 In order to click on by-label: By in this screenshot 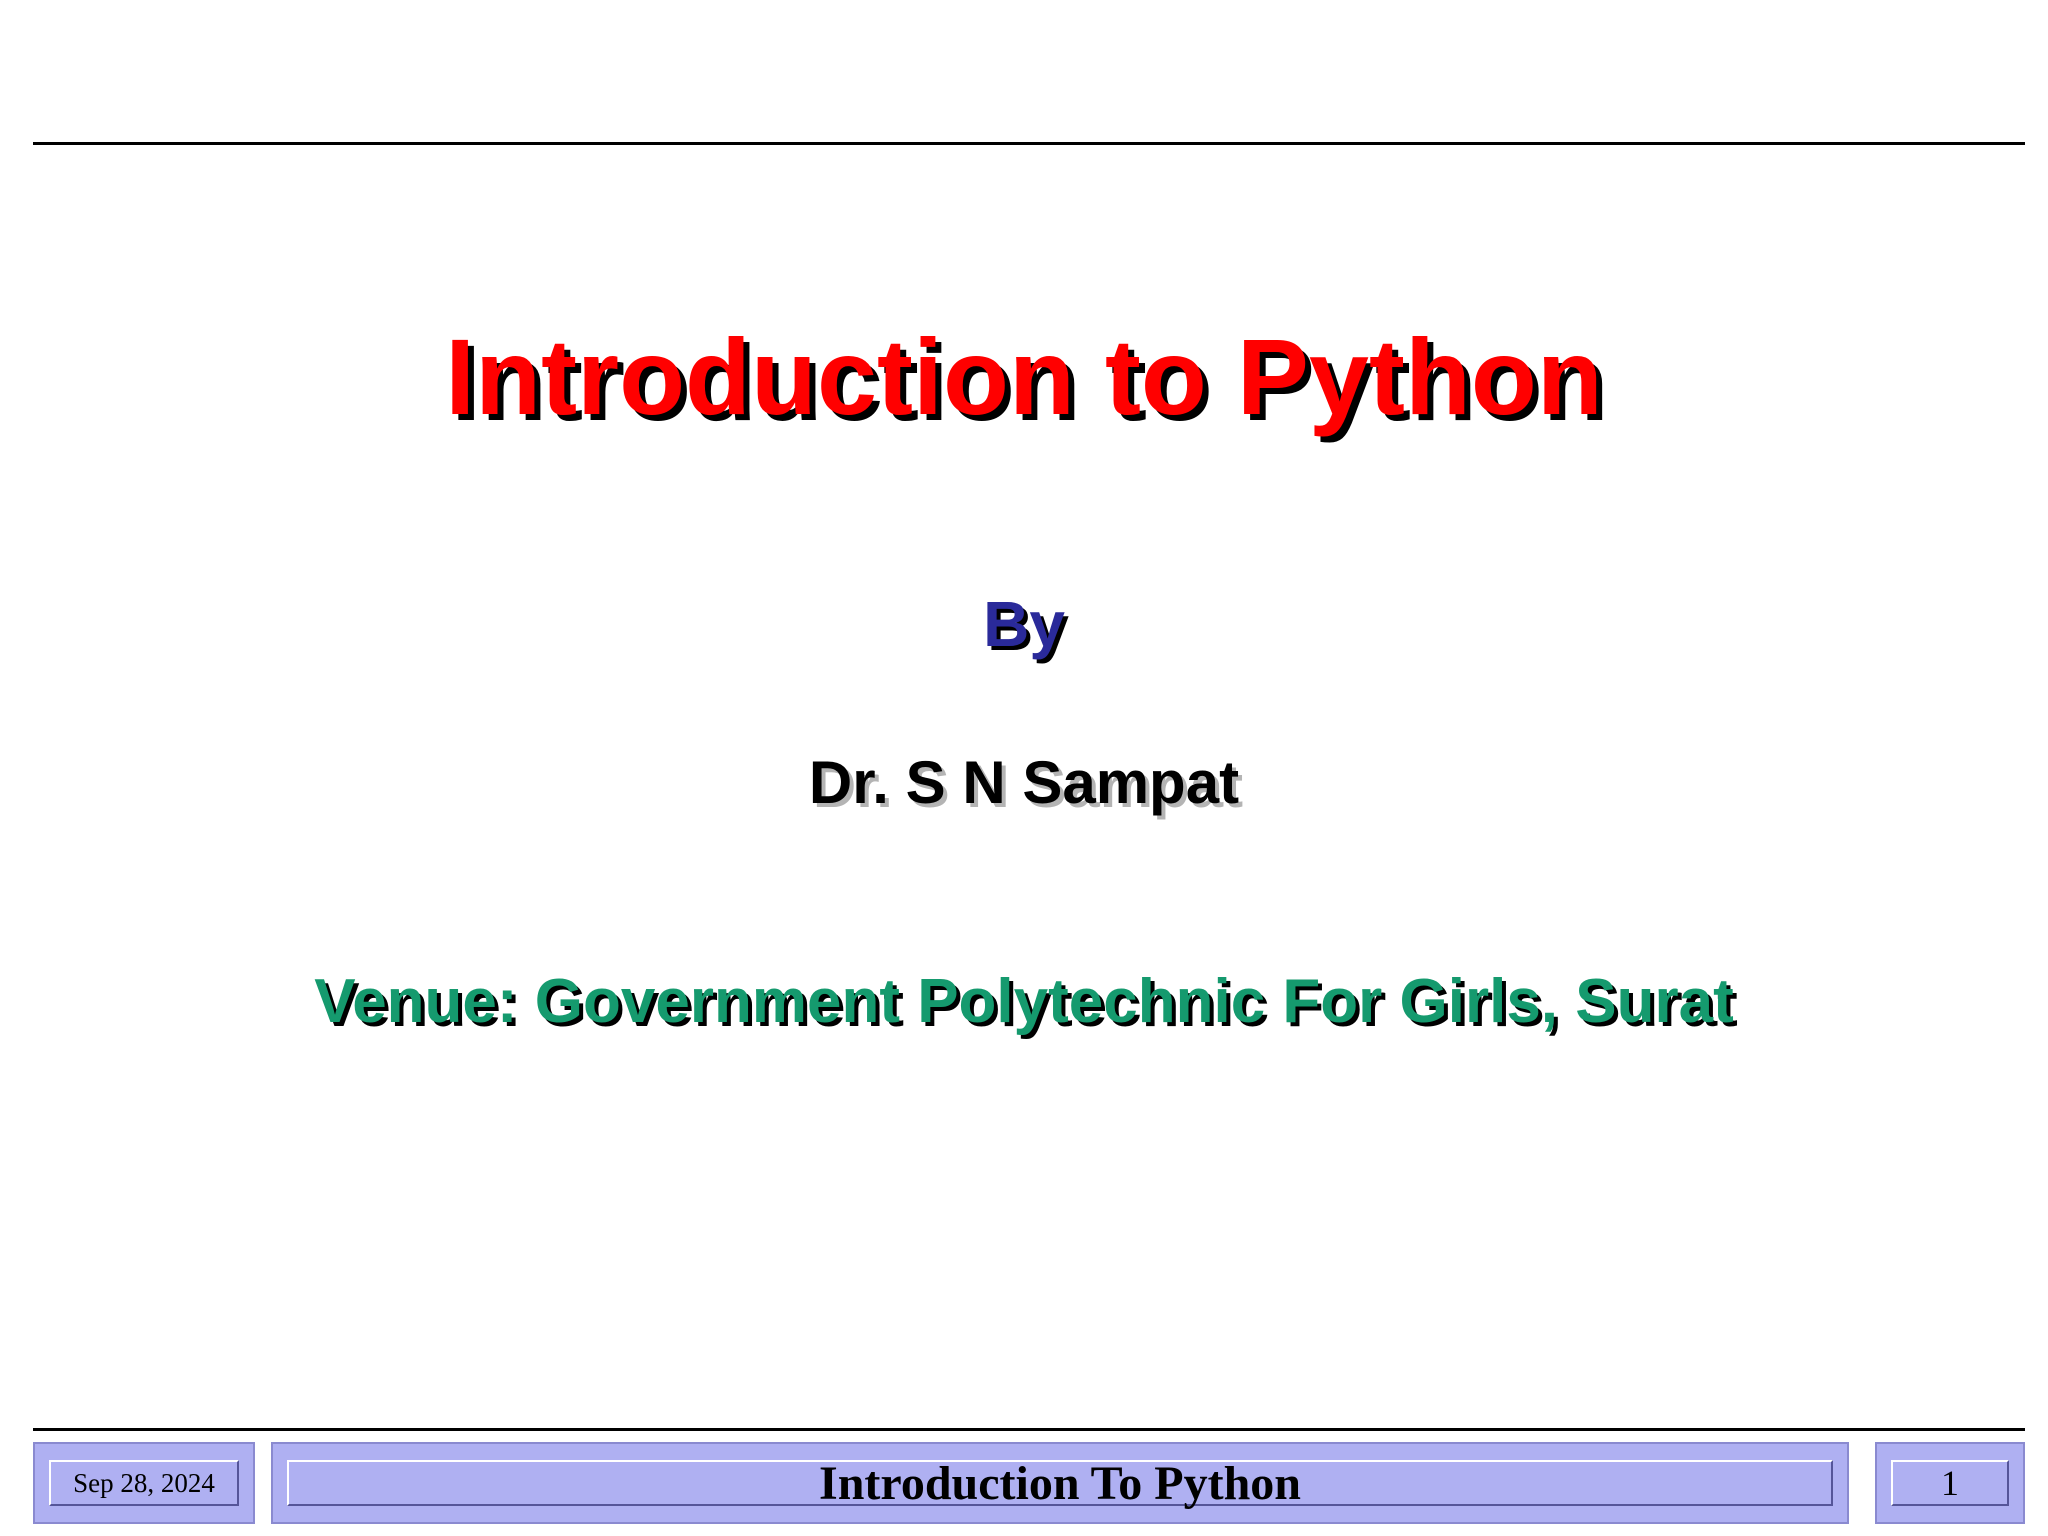, I will do `click(1024, 624)`.